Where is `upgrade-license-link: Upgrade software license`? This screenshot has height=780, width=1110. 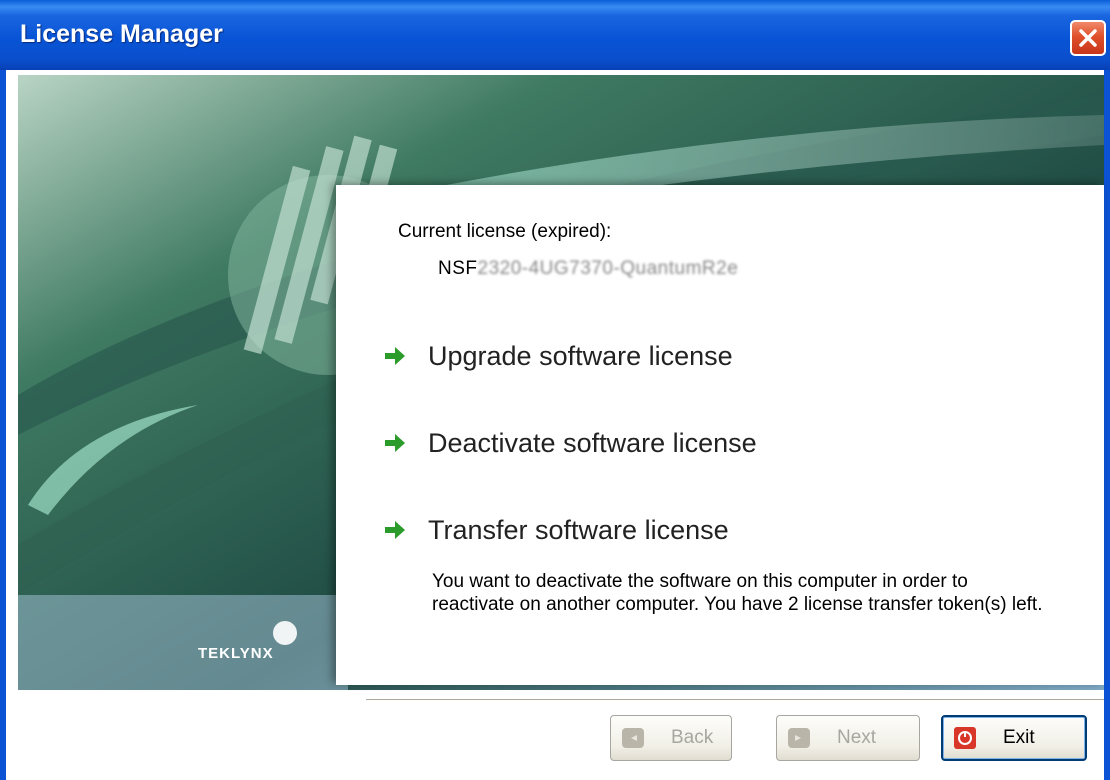
upgrade-license-link: Upgrade software license is located at coordinates (557, 356).